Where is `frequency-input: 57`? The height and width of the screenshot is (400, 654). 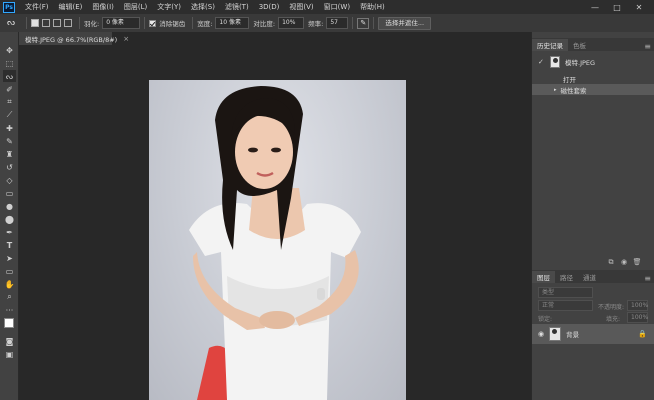
frequency-input: 57 is located at coordinates (337, 23).